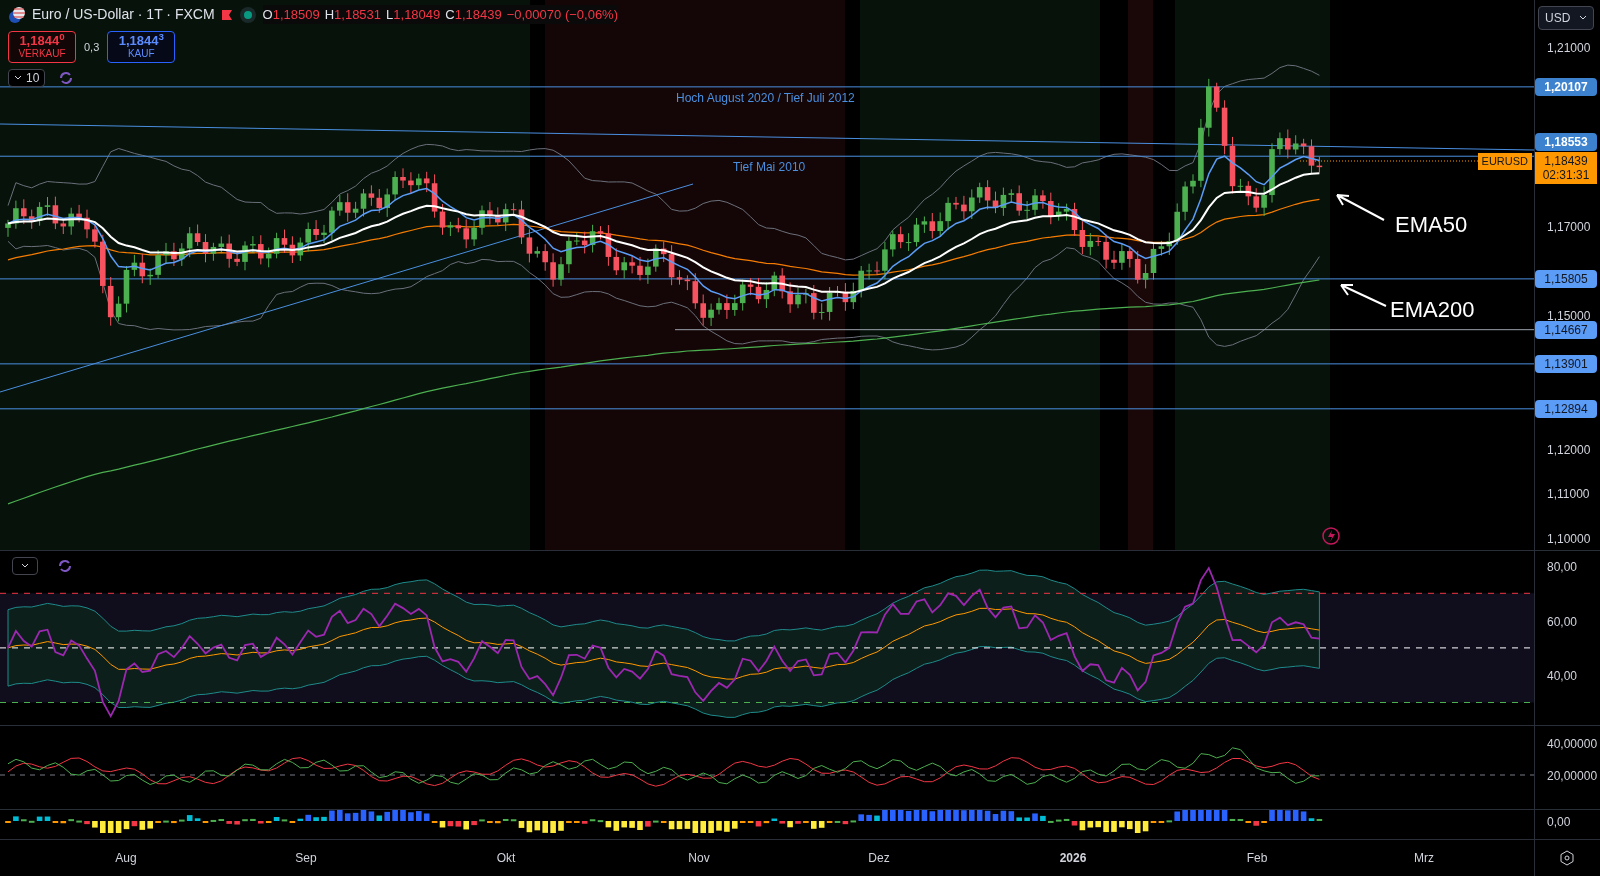 The height and width of the screenshot is (876, 1600). What do you see at coordinates (1566, 278) in the screenshot?
I see `price-level-label: 1,15805` at bounding box center [1566, 278].